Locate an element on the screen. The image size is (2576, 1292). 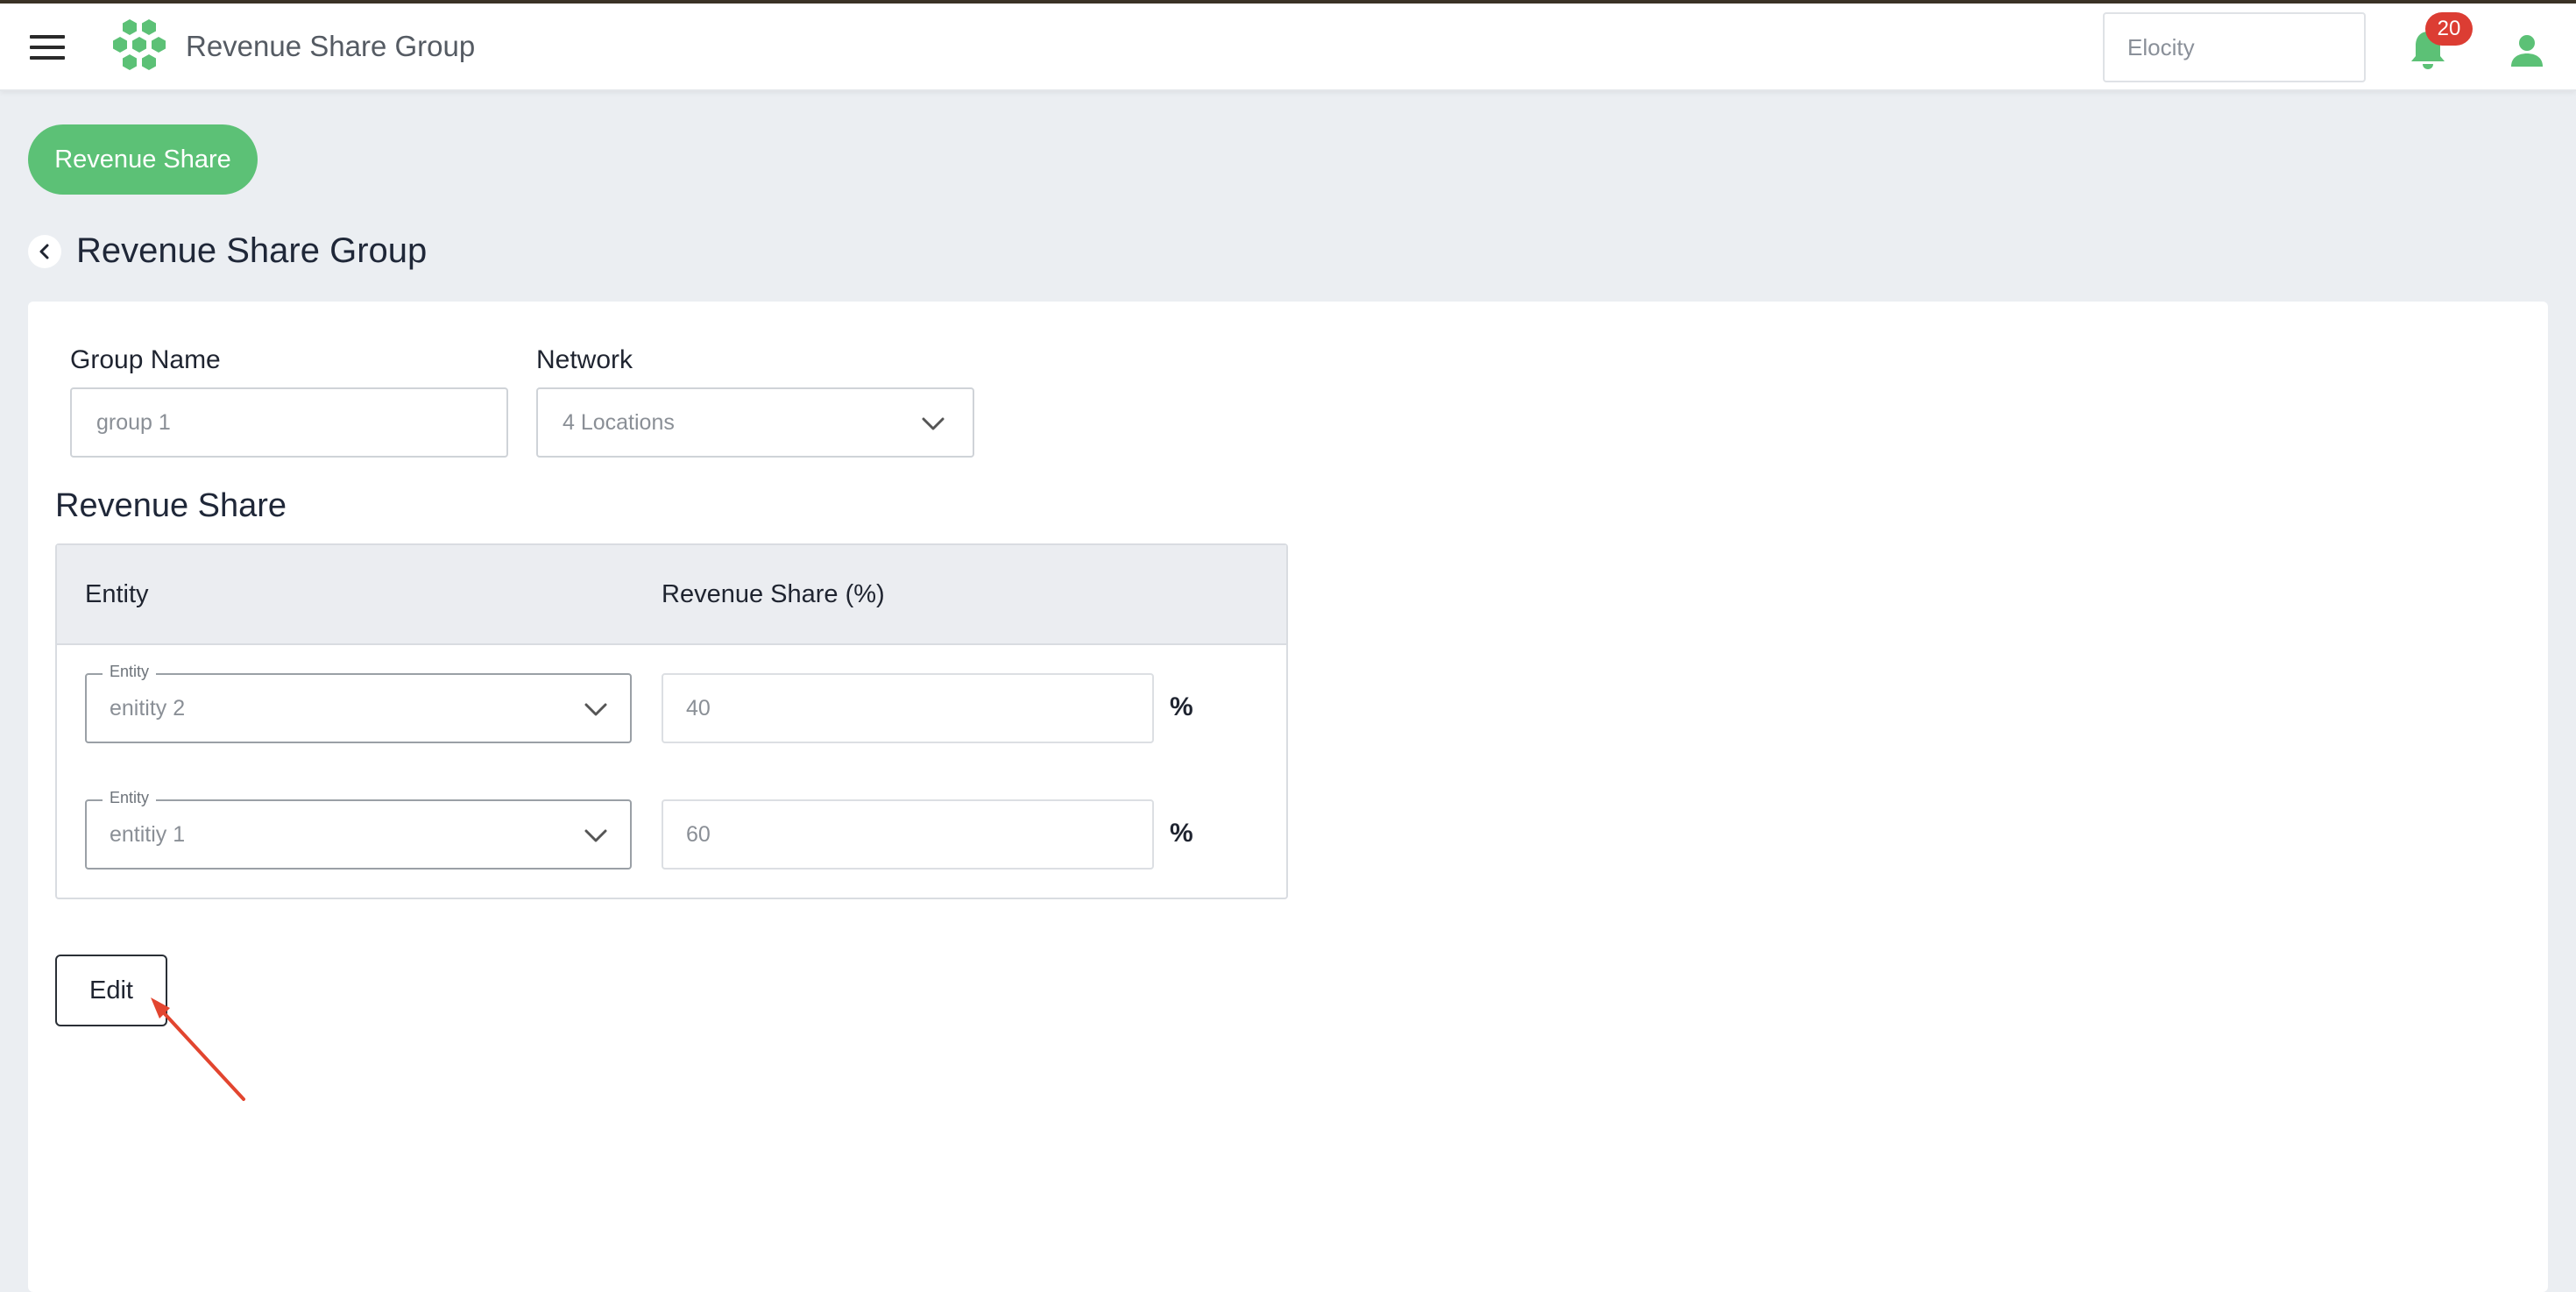
revenue-share-nav-button: Revenue Share is located at coordinates (143, 160).